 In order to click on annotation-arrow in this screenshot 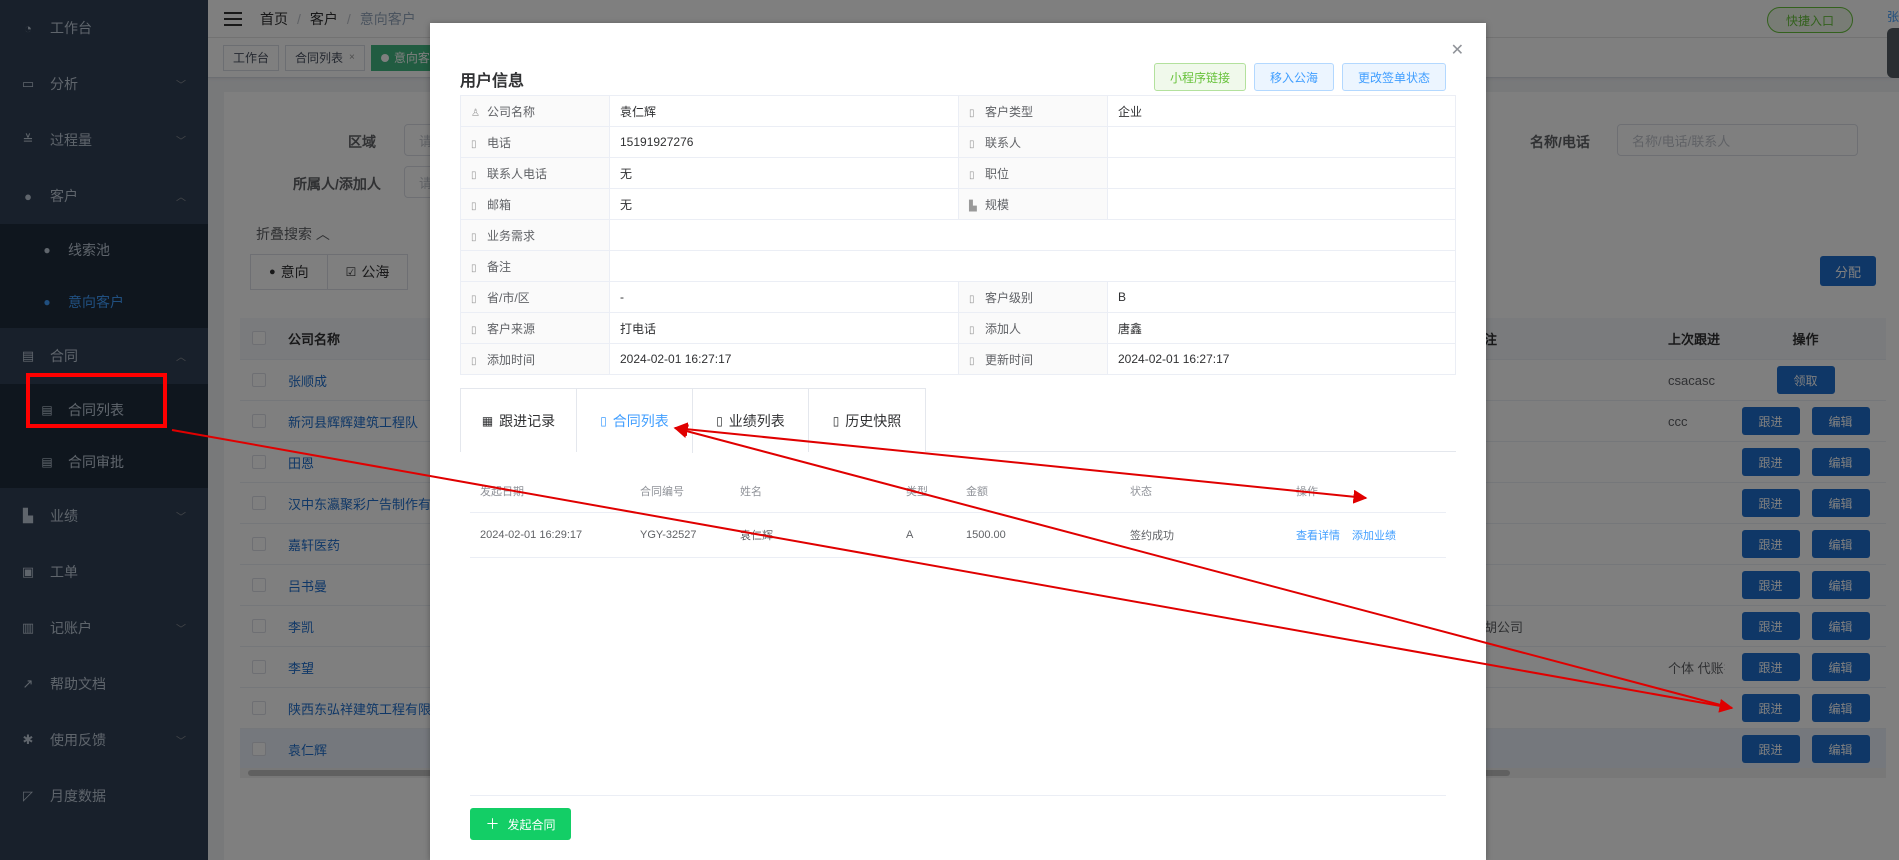, I will do `click(1020, 463)`.